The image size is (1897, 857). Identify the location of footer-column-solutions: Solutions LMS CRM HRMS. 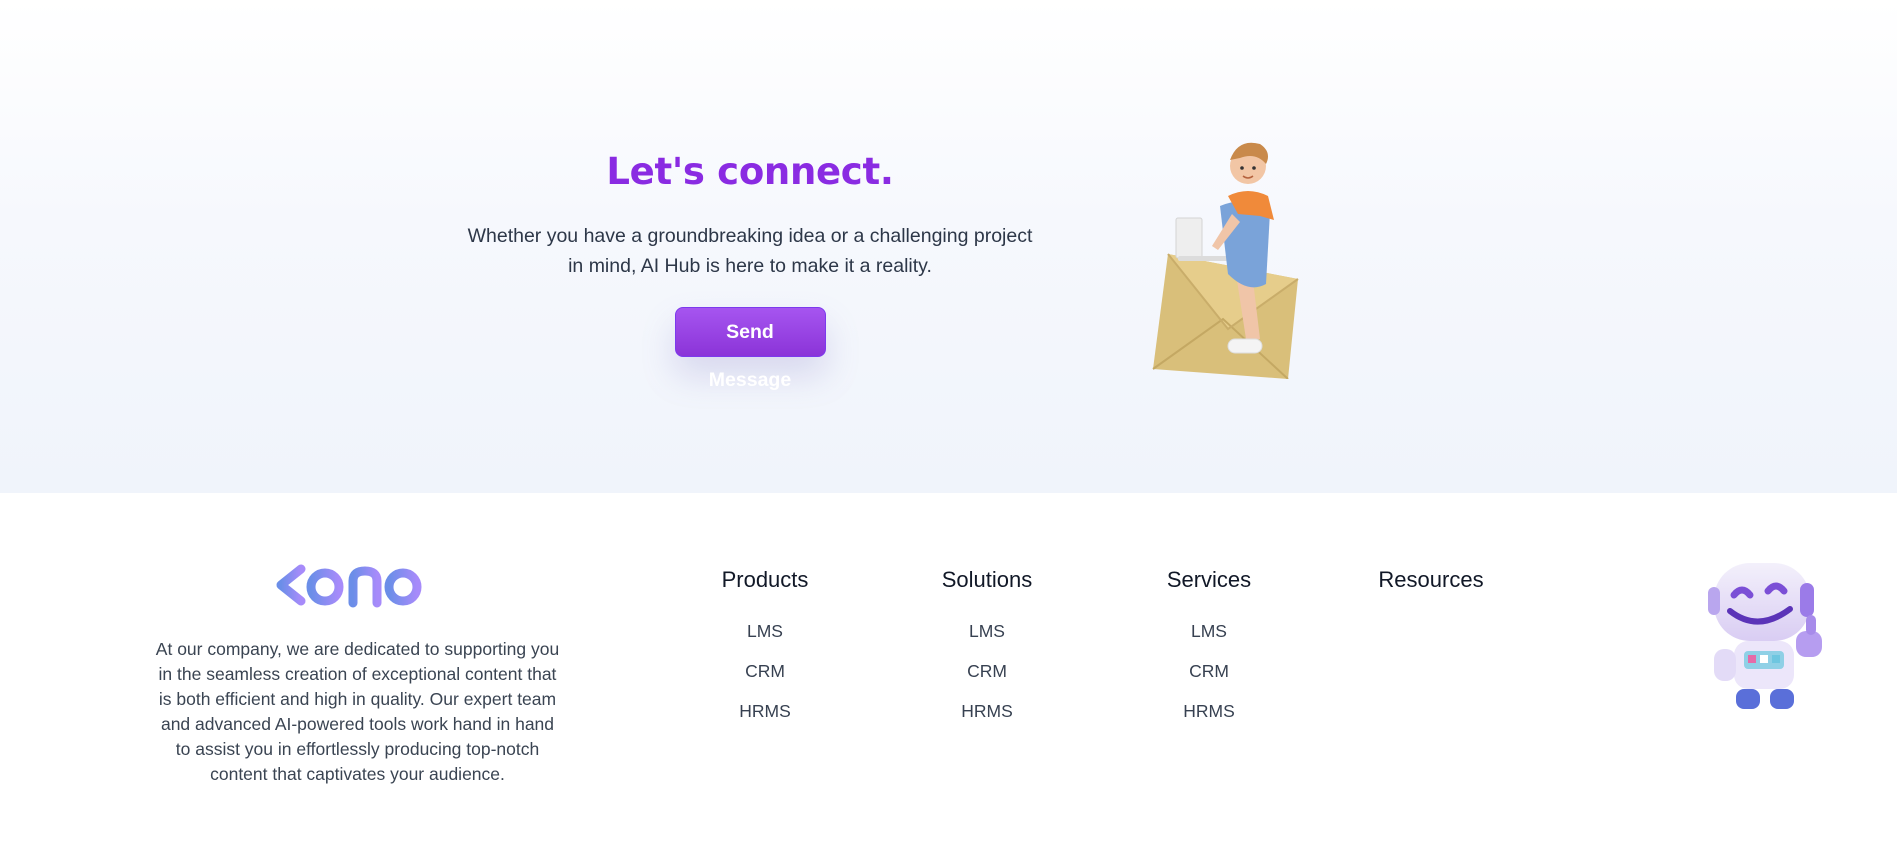
(987, 653).